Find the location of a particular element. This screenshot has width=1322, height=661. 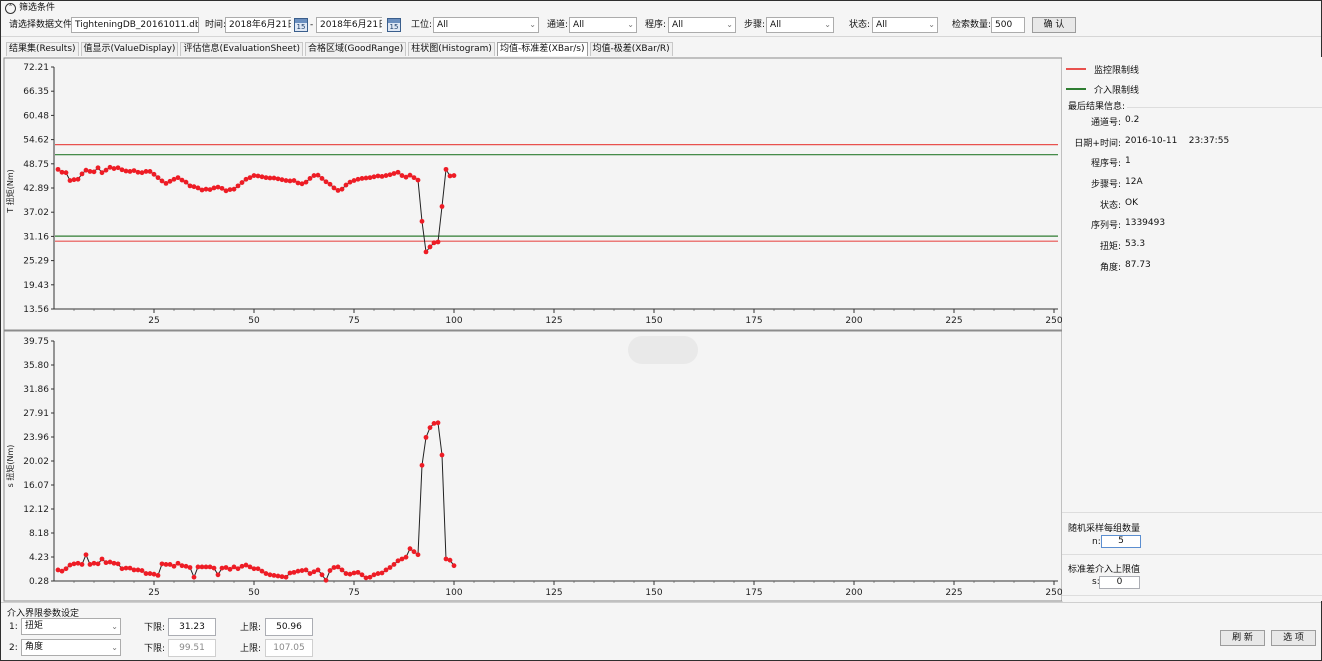

mean-chart-series-line is located at coordinates (256, 210).